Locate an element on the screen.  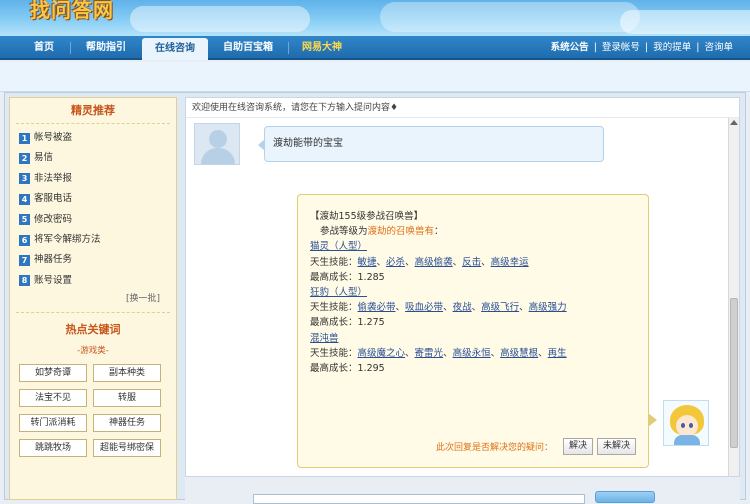
unsolved-button: 未解决 is located at coordinates (616, 446).